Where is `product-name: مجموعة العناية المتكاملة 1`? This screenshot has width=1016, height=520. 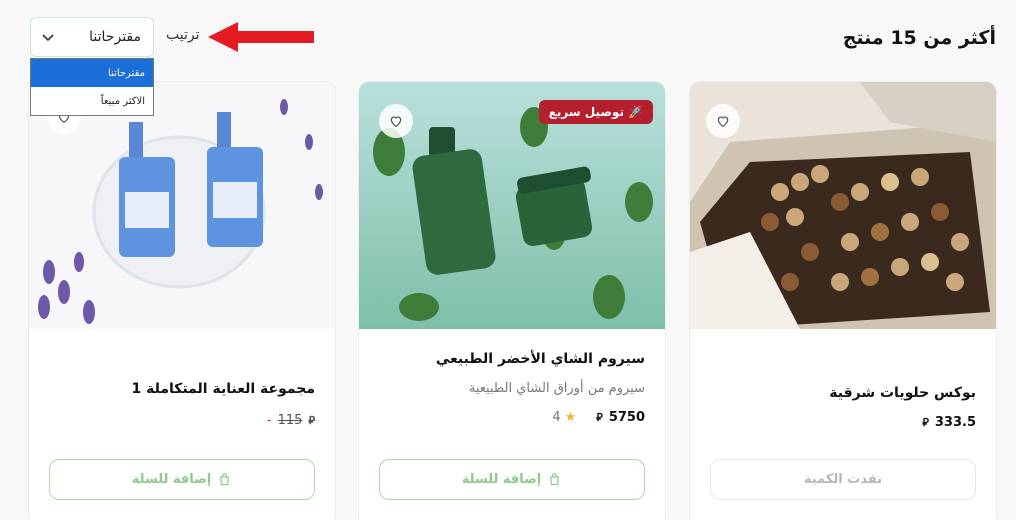
product-name: مجموعة العناية المتكاملة 1 is located at coordinates (182, 389).